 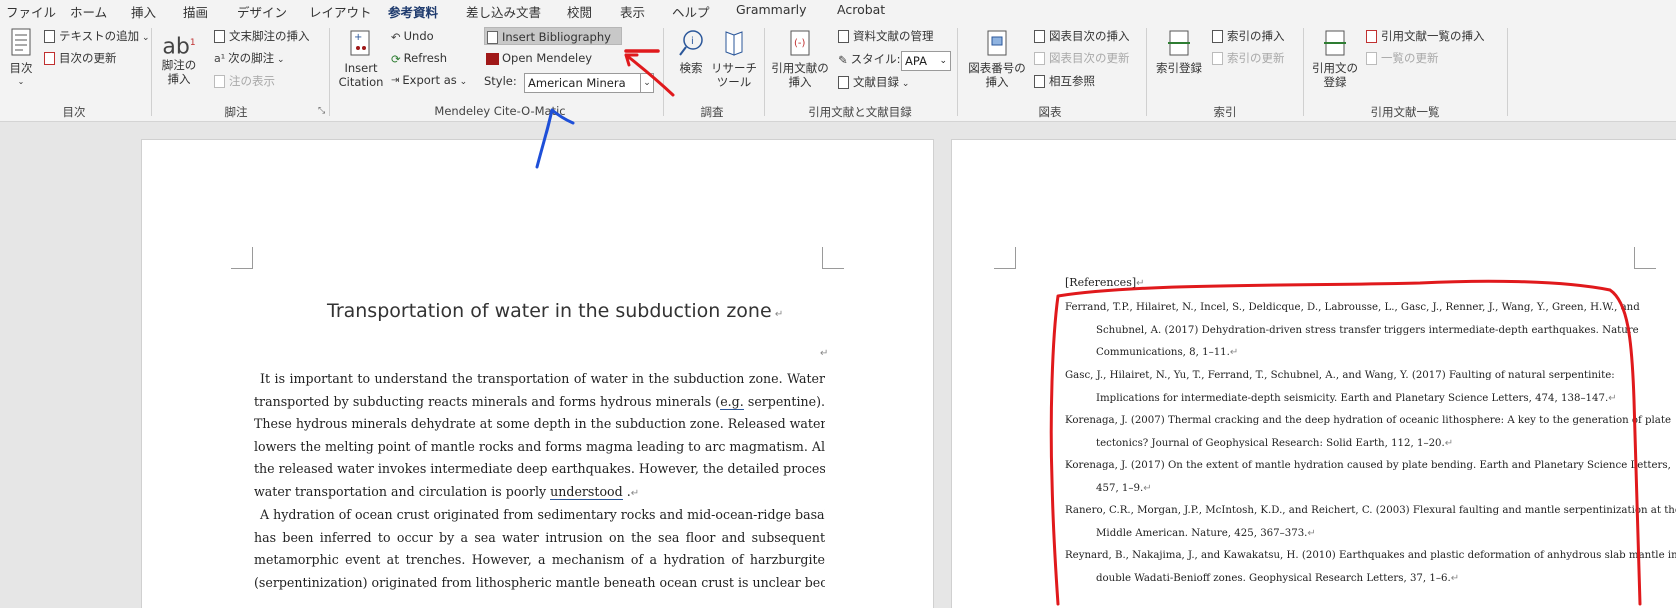 What do you see at coordinates (1335, 58) in the screenshot?
I see `mark-citation-button: 引用文の 登録` at bounding box center [1335, 58].